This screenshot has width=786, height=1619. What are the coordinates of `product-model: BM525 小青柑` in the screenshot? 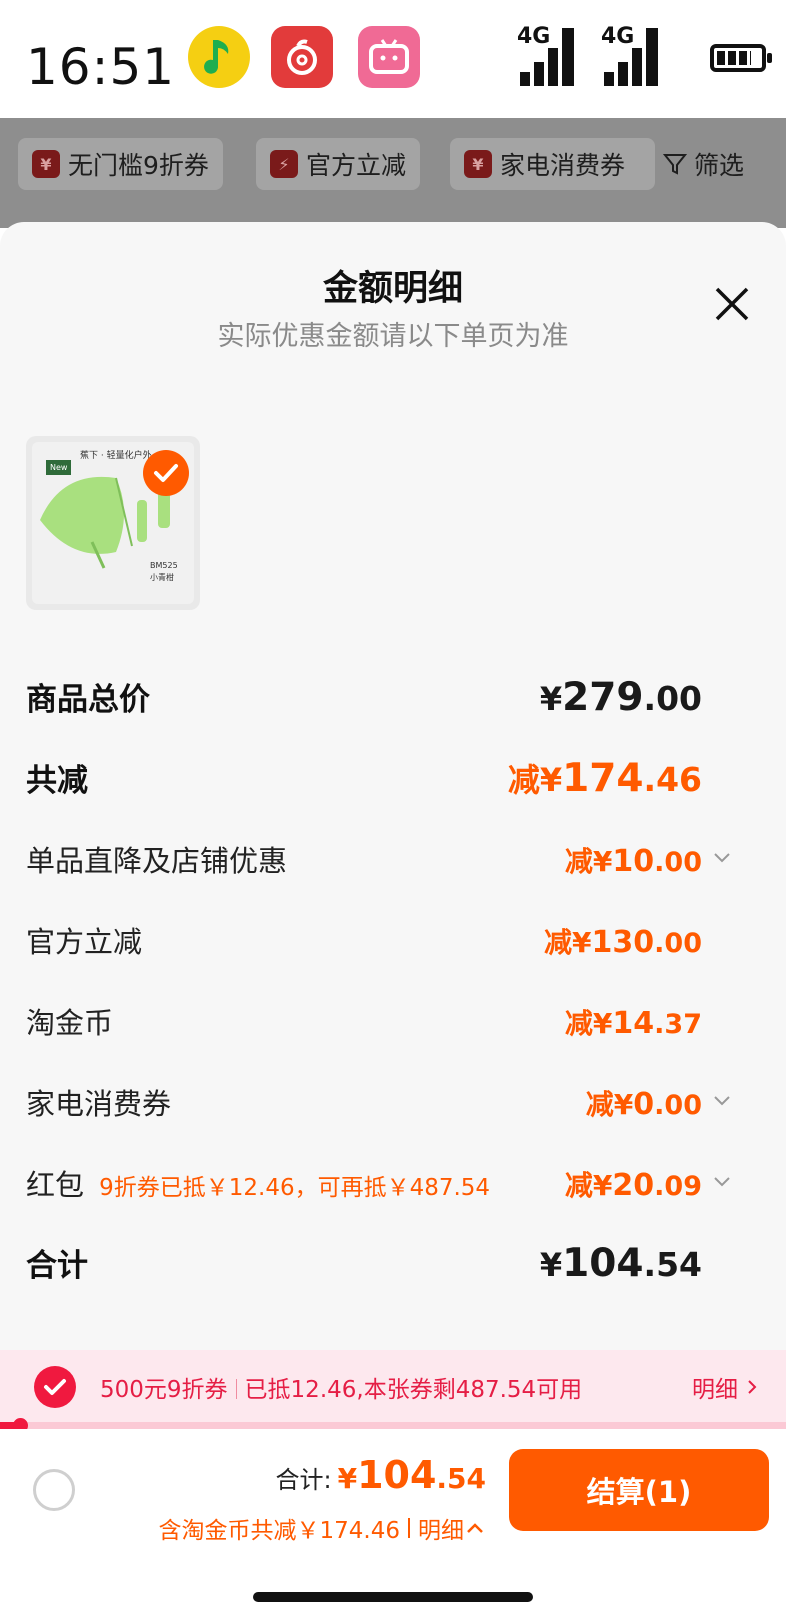 It's located at (164, 572).